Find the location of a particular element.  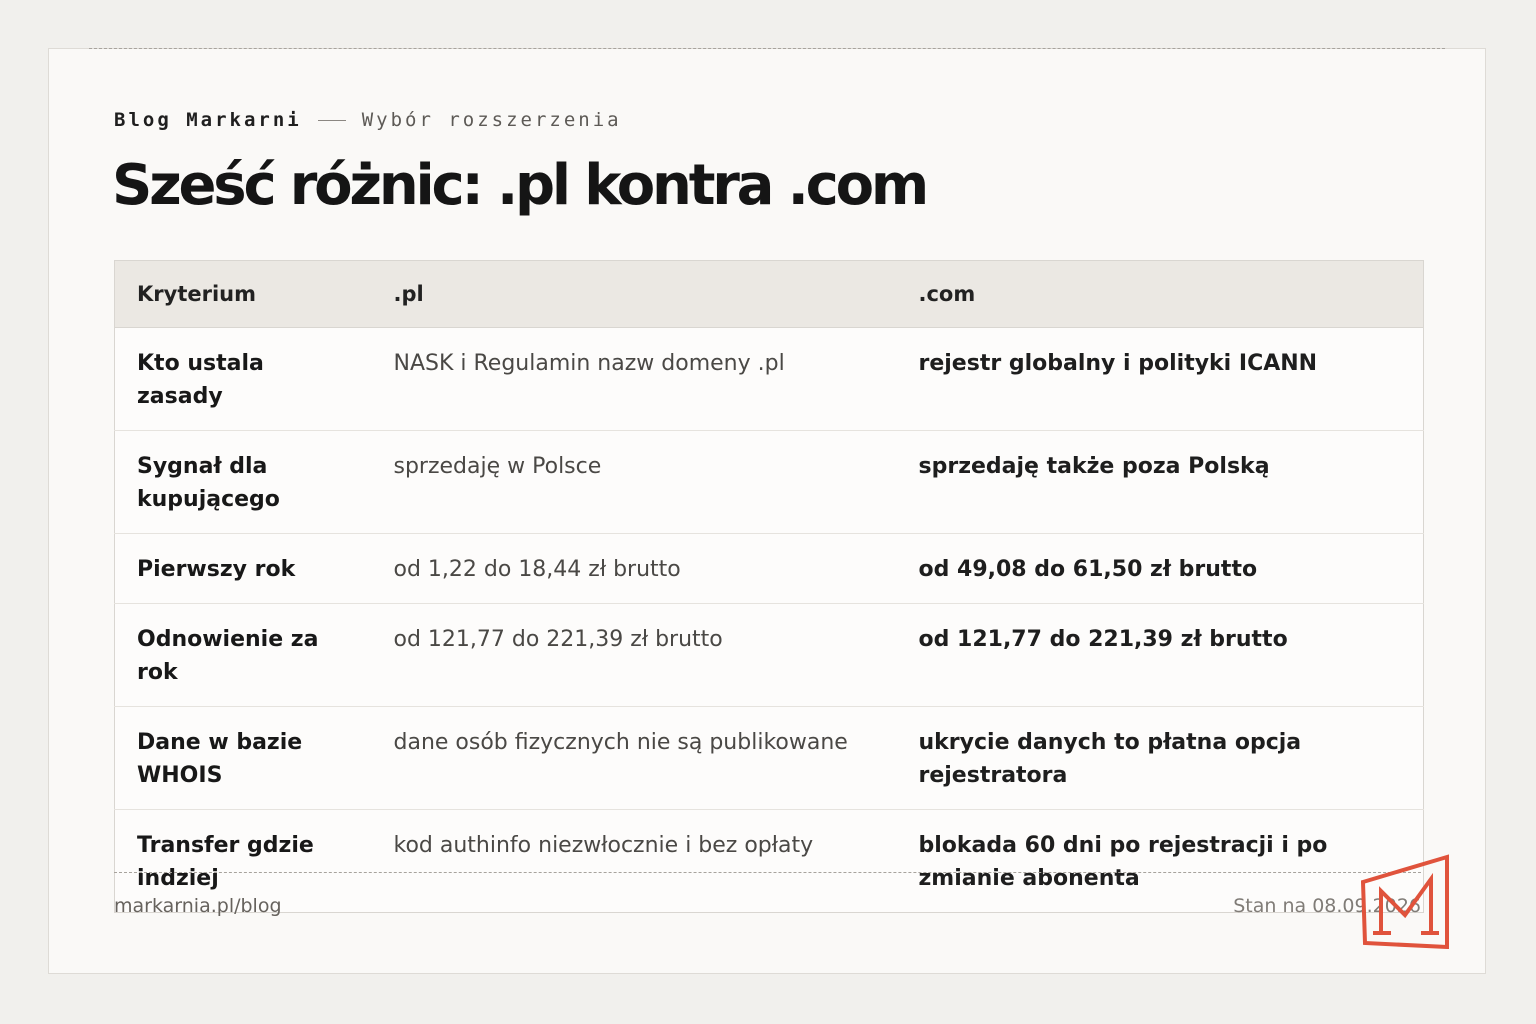

column-header-criterion: Kryterium is located at coordinates (243, 294).